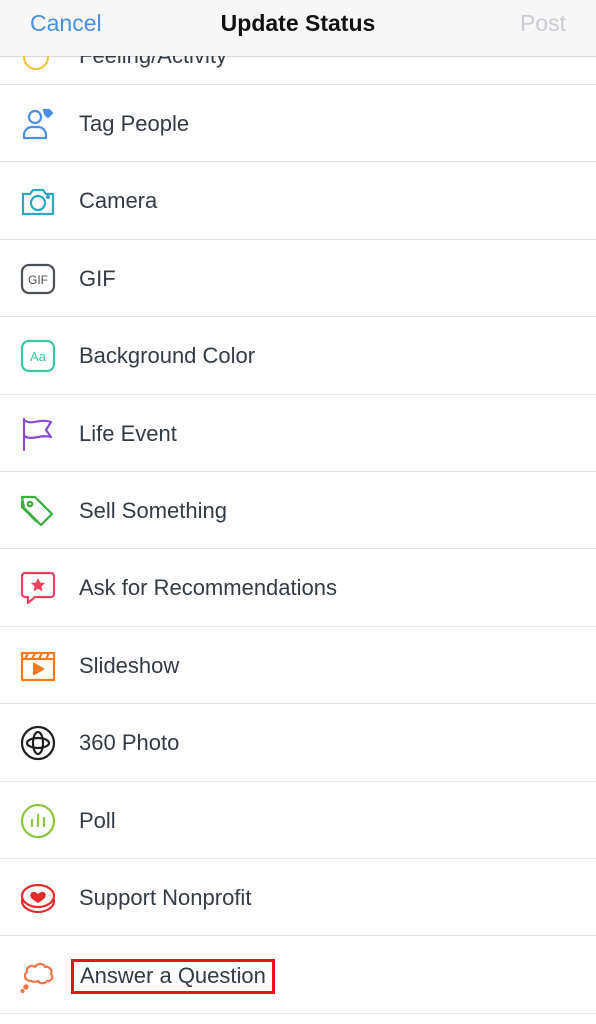 This screenshot has height=1024, width=596. I want to click on slideshow-icon, so click(38, 666).